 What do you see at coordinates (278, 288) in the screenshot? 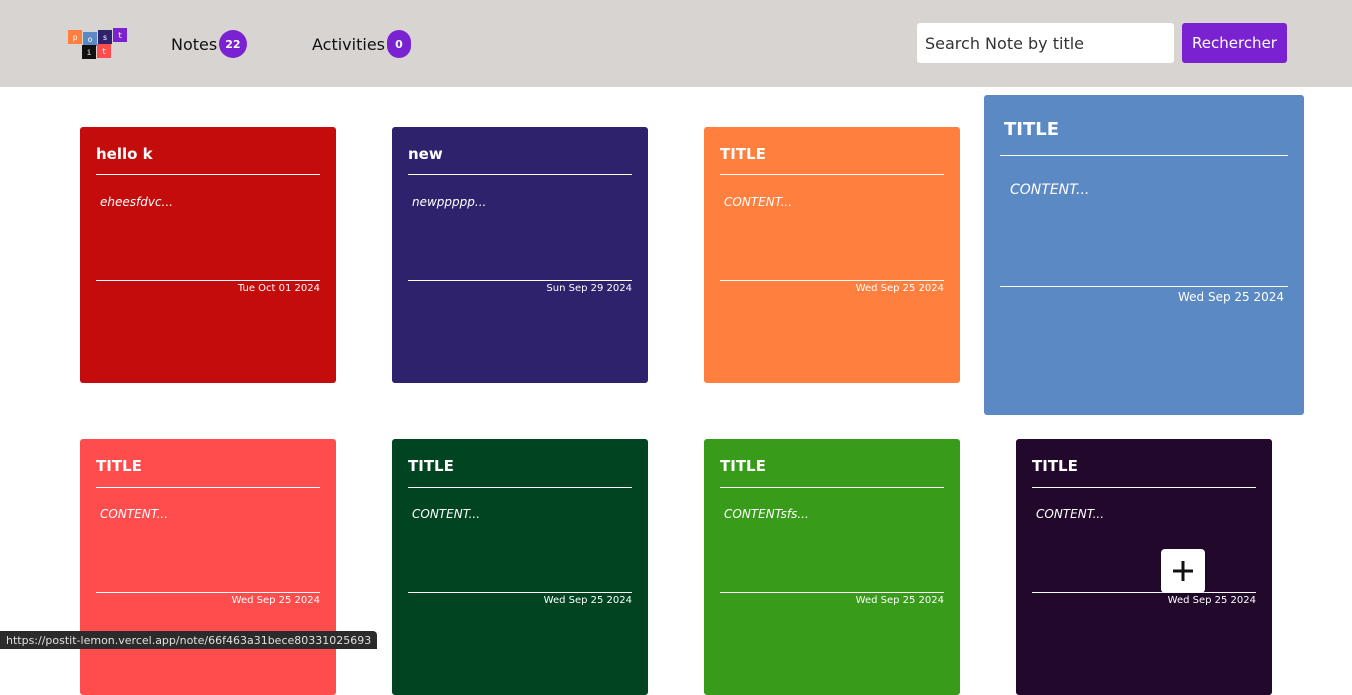
I see `note-date: Tue Oct 01 2024` at bounding box center [278, 288].